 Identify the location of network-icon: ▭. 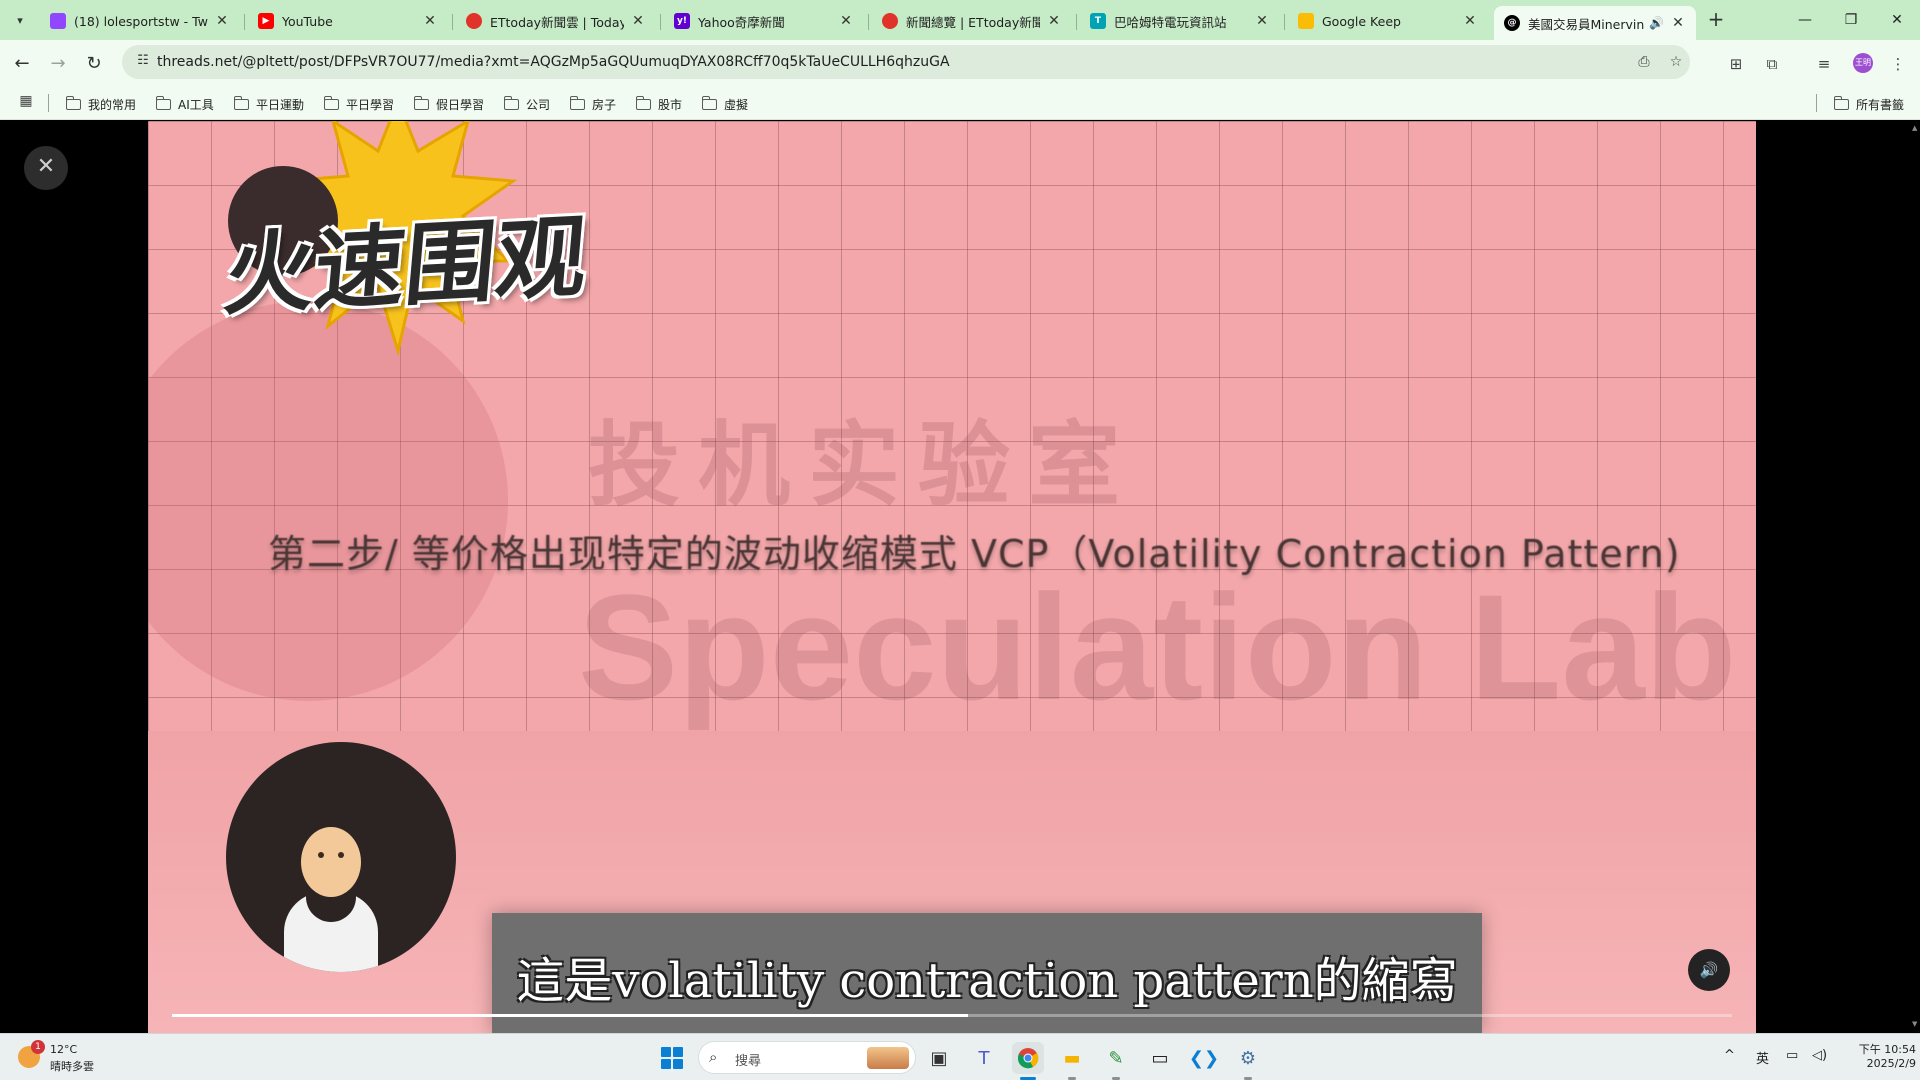
(1792, 1055).